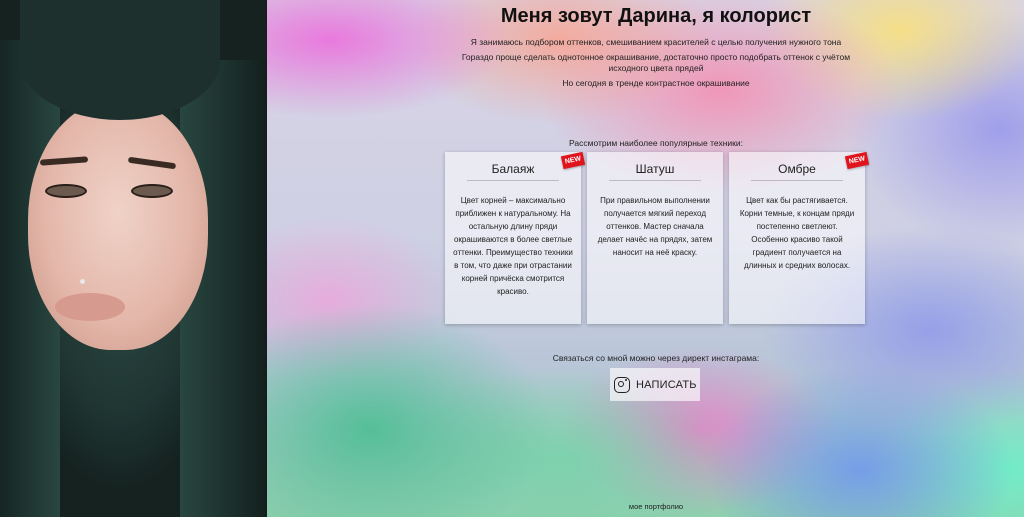 The image size is (1024, 517). Describe the element at coordinates (152, 191) in the screenshot. I see `right-eye` at that location.